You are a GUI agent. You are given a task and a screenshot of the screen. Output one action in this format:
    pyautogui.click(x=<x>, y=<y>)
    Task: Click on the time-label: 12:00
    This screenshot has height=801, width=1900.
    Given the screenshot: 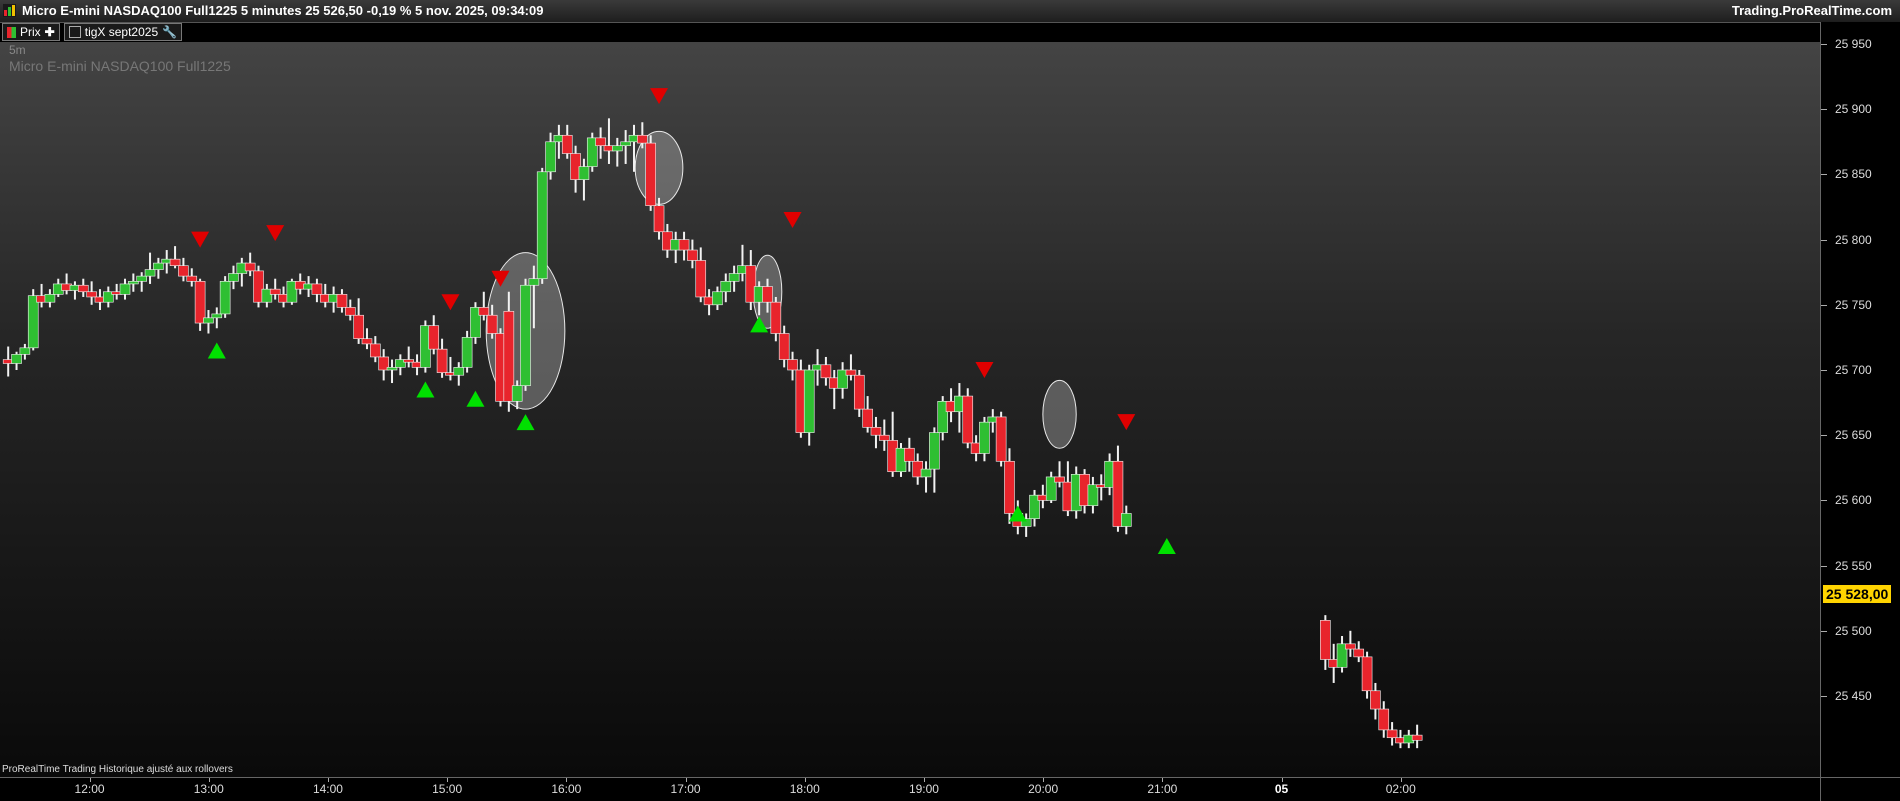 What is the action you would take?
    pyautogui.click(x=89, y=789)
    